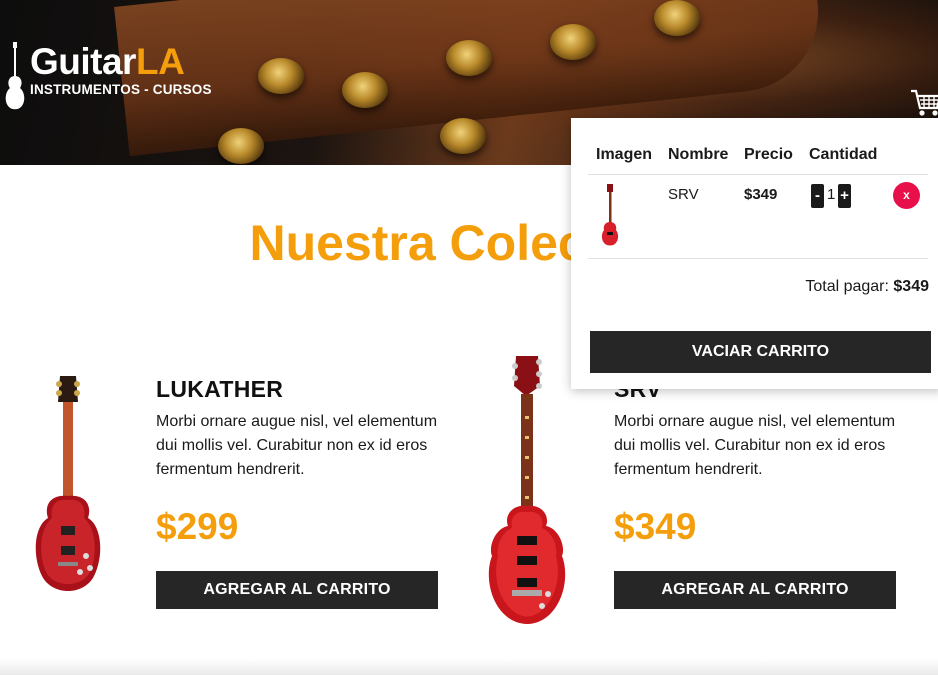  Describe the element at coordinates (121, 89) in the screenshot. I see `logo-subtitle: INSTRUMENTOS - CURSOS` at that location.